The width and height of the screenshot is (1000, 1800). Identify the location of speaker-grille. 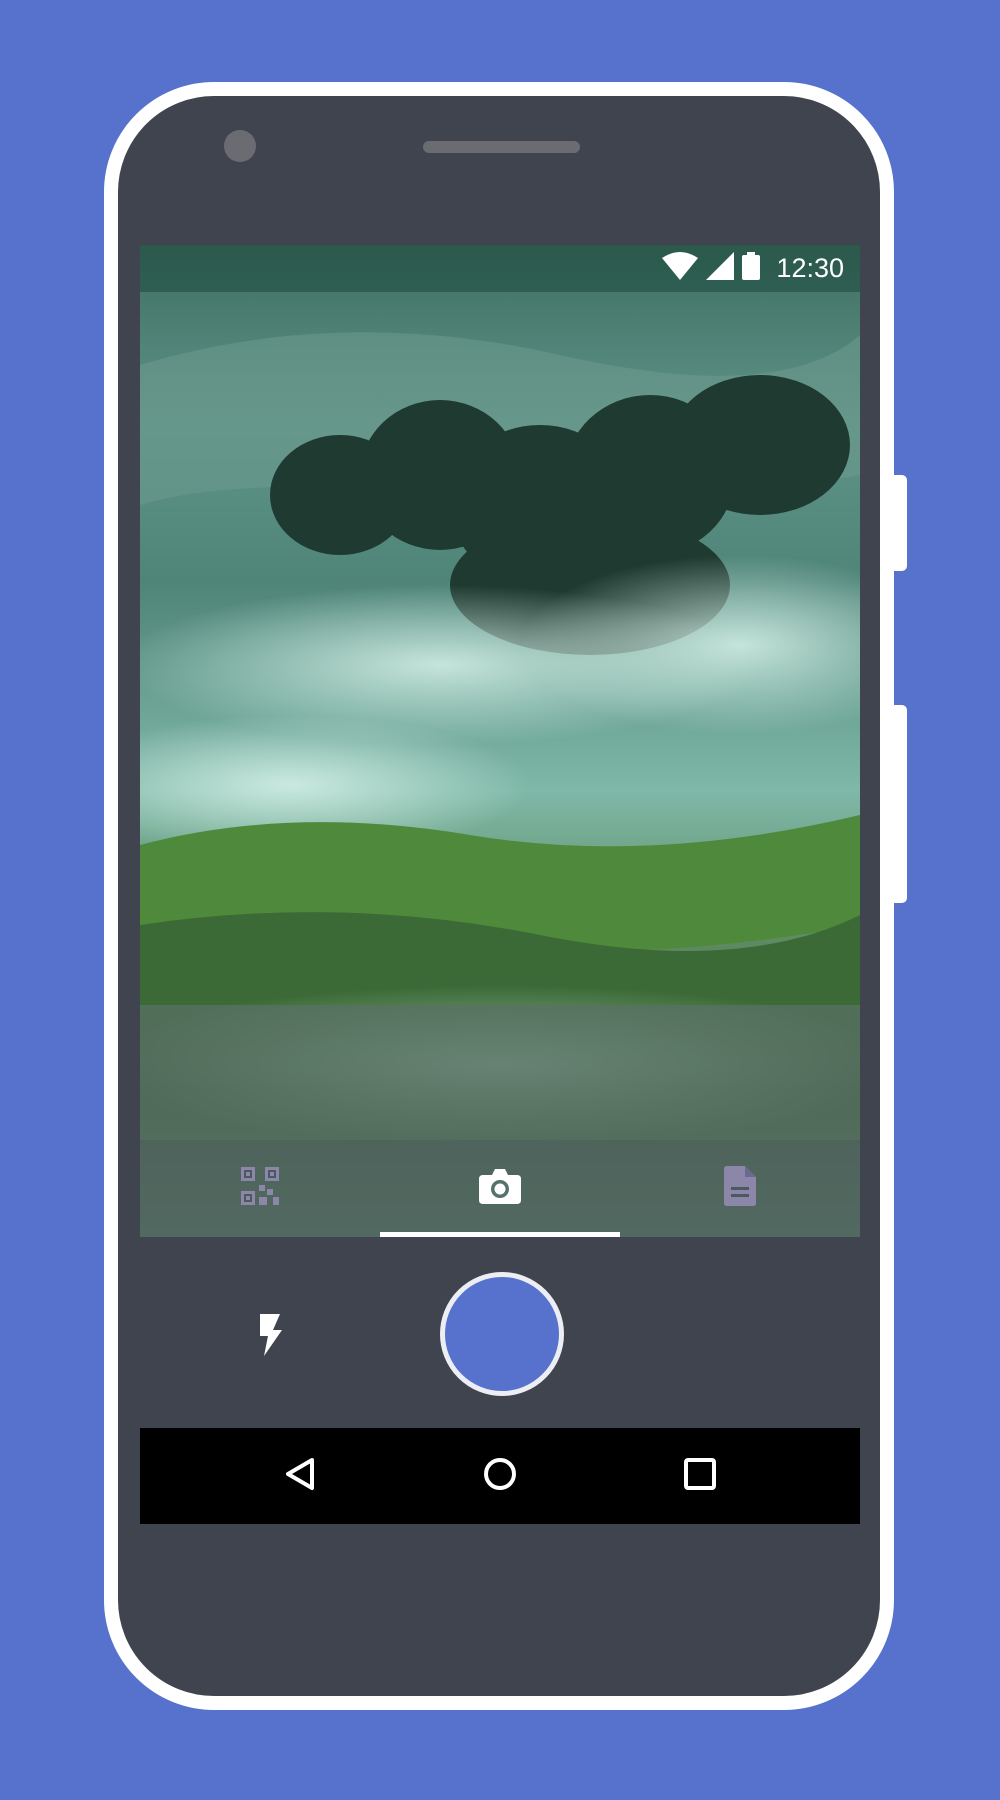
(501, 147).